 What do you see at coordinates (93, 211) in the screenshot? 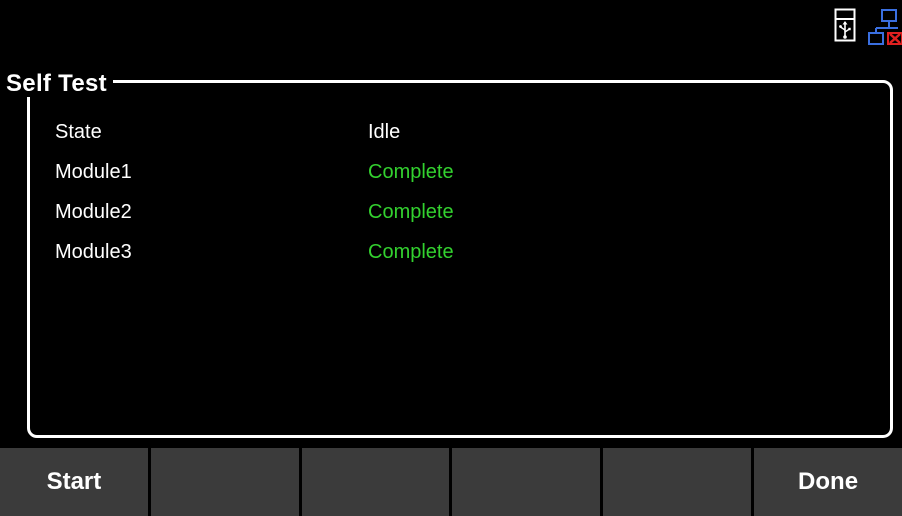
I see `module2-label: Module2` at bounding box center [93, 211].